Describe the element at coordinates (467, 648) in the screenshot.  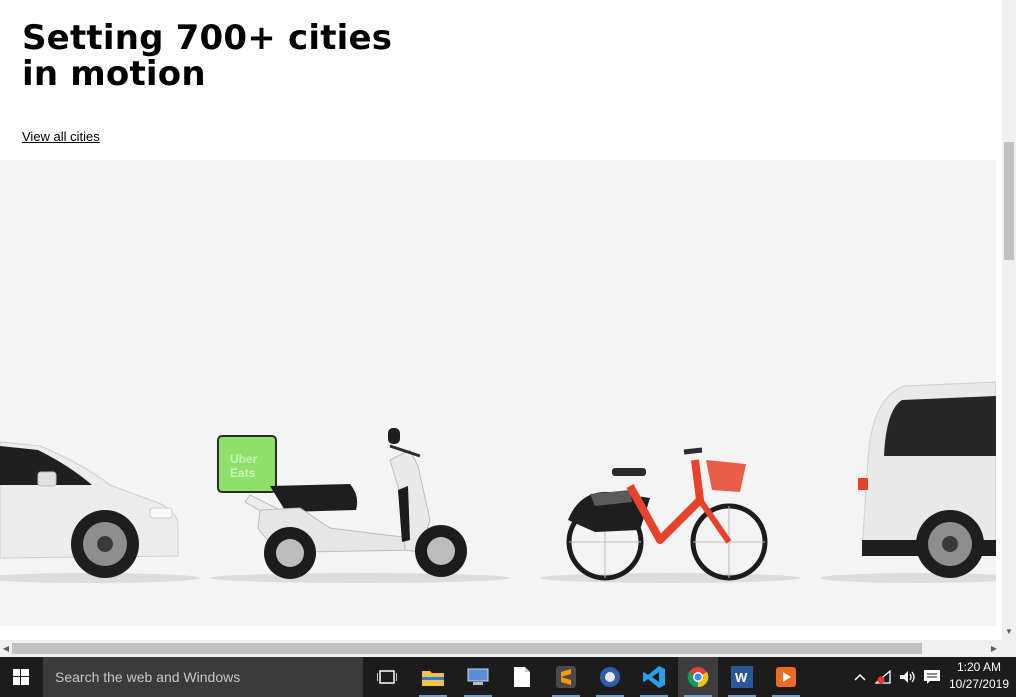
I see `horizontal-scrollbar-thumb` at that location.